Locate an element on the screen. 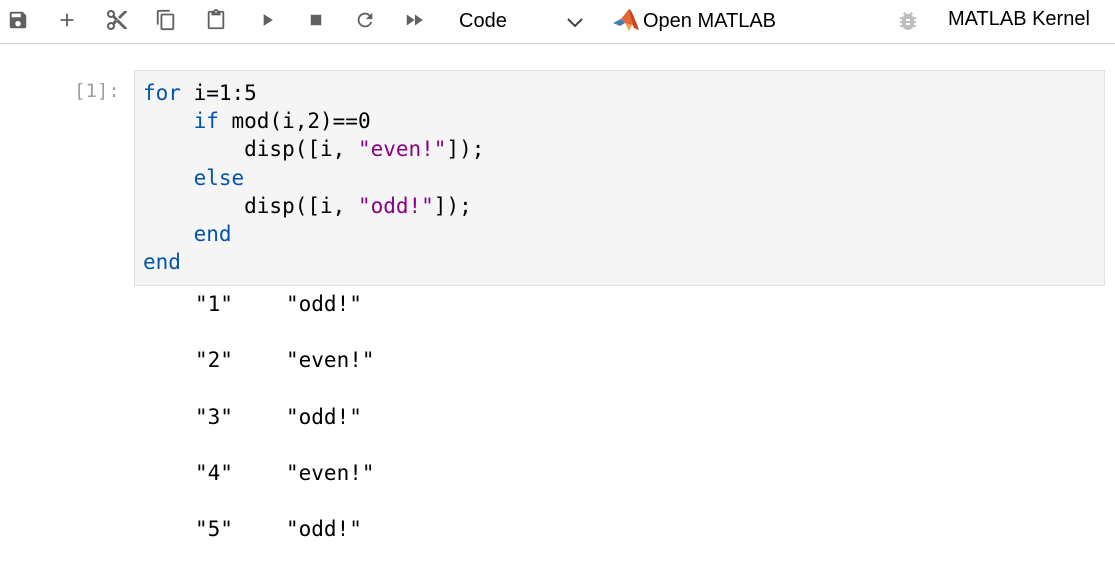 The image size is (1115, 573). code-line: if mod(i,2)==0 is located at coordinates (282, 121).